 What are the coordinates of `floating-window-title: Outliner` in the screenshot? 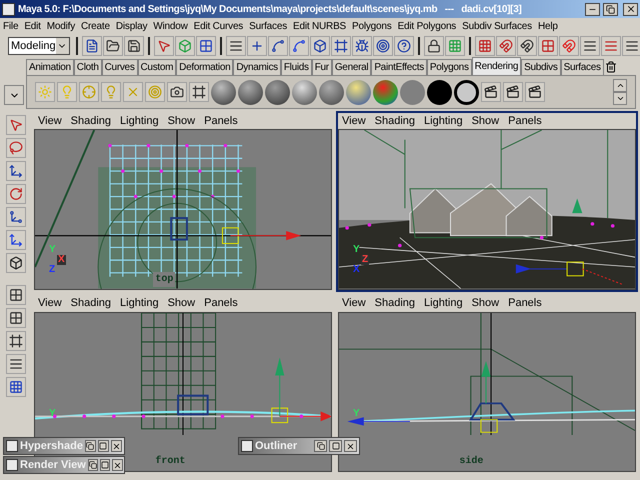 It's located at (276, 446).